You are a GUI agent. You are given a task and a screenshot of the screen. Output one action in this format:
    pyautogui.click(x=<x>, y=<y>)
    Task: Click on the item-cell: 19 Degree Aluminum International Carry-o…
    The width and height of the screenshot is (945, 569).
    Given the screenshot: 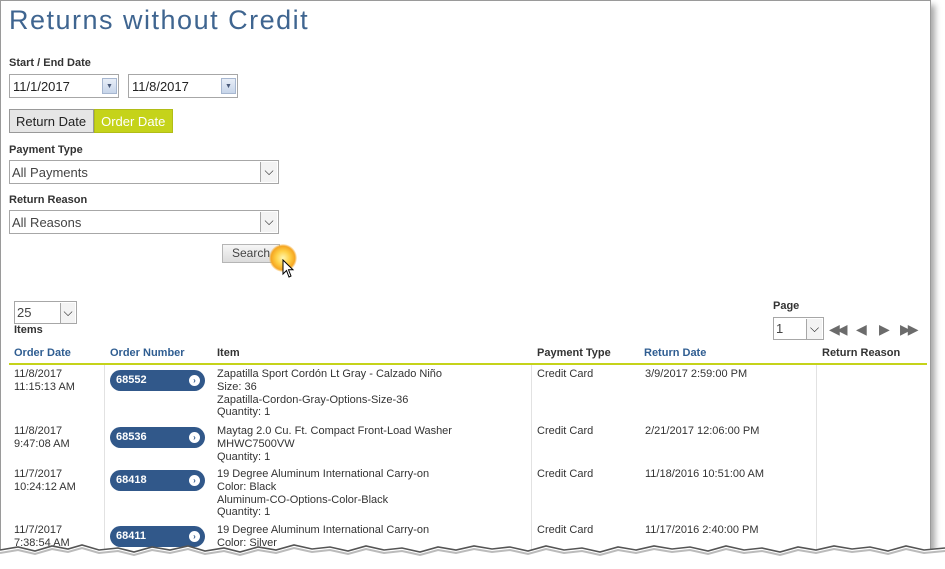 What is the action you would take?
    pyautogui.click(x=323, y=493)
    